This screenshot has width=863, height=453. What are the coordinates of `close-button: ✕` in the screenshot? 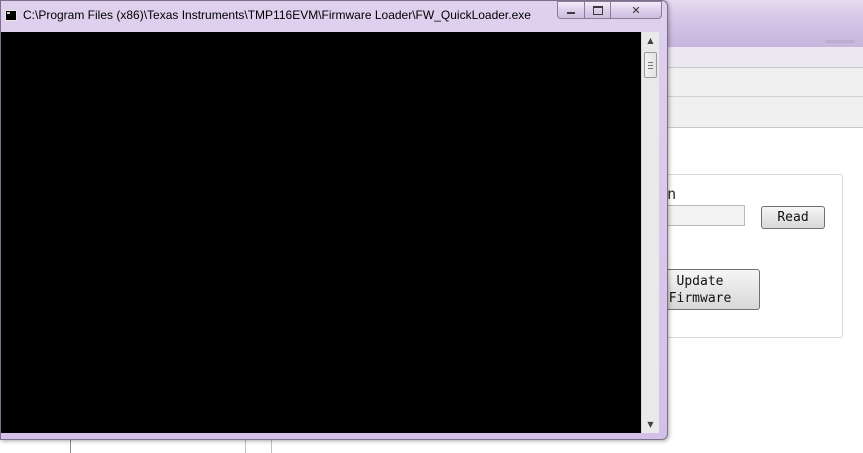 It's located at (636, 10).